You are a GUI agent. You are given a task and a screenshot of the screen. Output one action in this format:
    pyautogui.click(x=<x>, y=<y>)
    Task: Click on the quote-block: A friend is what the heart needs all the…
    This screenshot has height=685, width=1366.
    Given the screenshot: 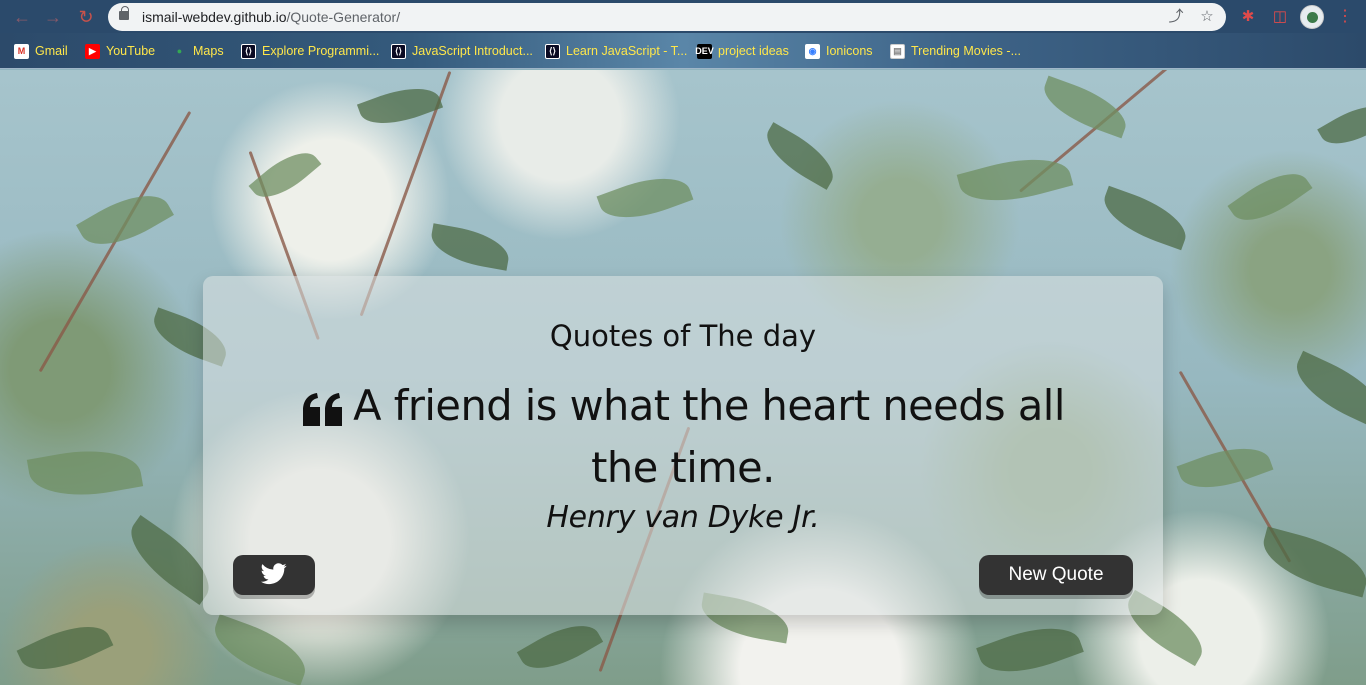 What is the action you would take?
    pyautogui.click(x=683, y=437)
    